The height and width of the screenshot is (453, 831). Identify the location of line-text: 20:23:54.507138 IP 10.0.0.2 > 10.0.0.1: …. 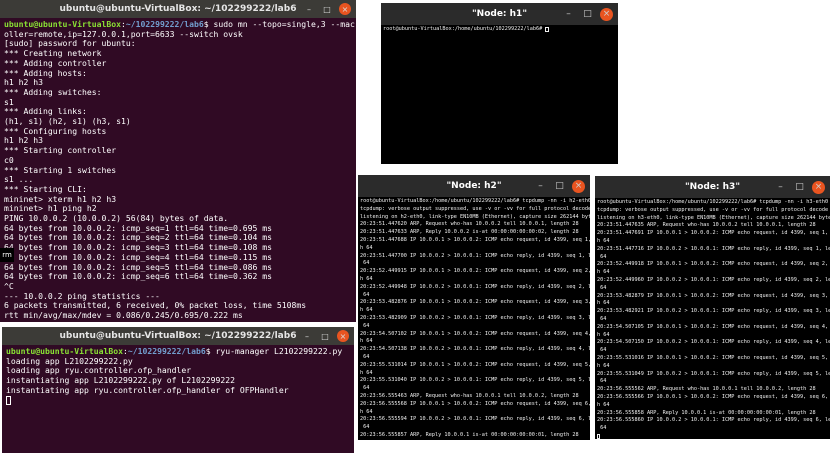
(475, 349).